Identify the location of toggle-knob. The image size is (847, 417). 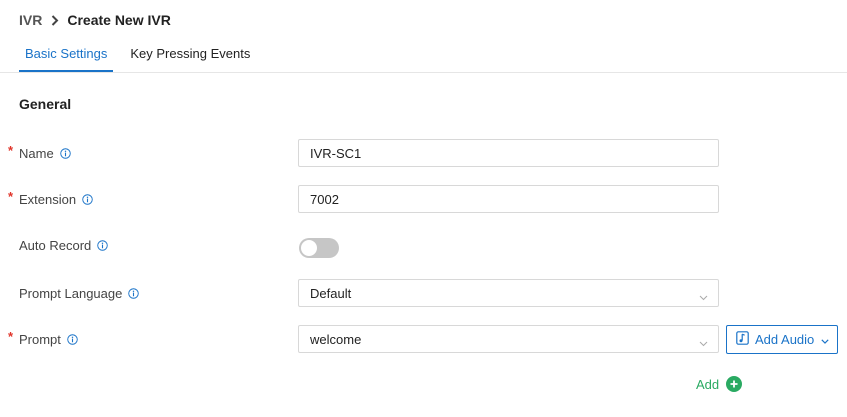
(309, 248).